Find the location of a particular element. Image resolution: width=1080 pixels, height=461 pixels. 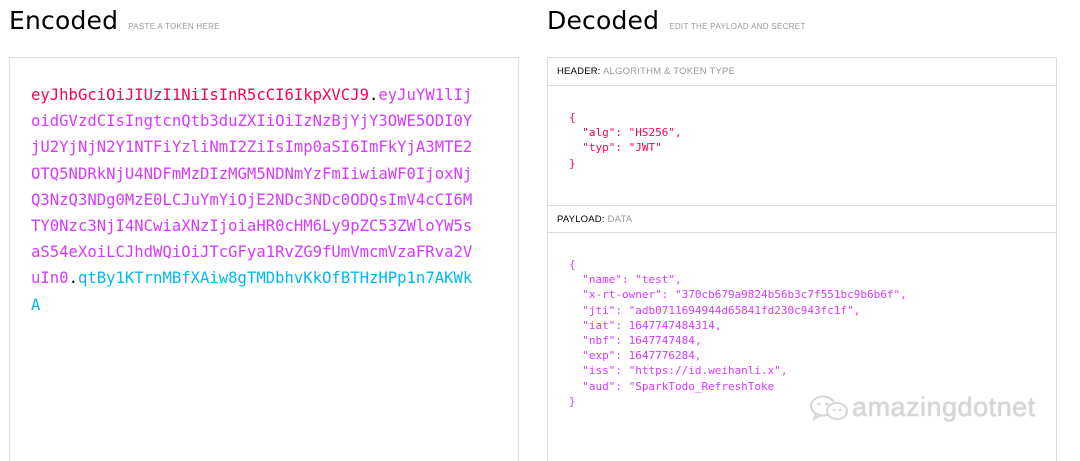

header-section-title: HEADER: ALGORITHM & TOKEN TYPE is located at coordinates (802, 72).